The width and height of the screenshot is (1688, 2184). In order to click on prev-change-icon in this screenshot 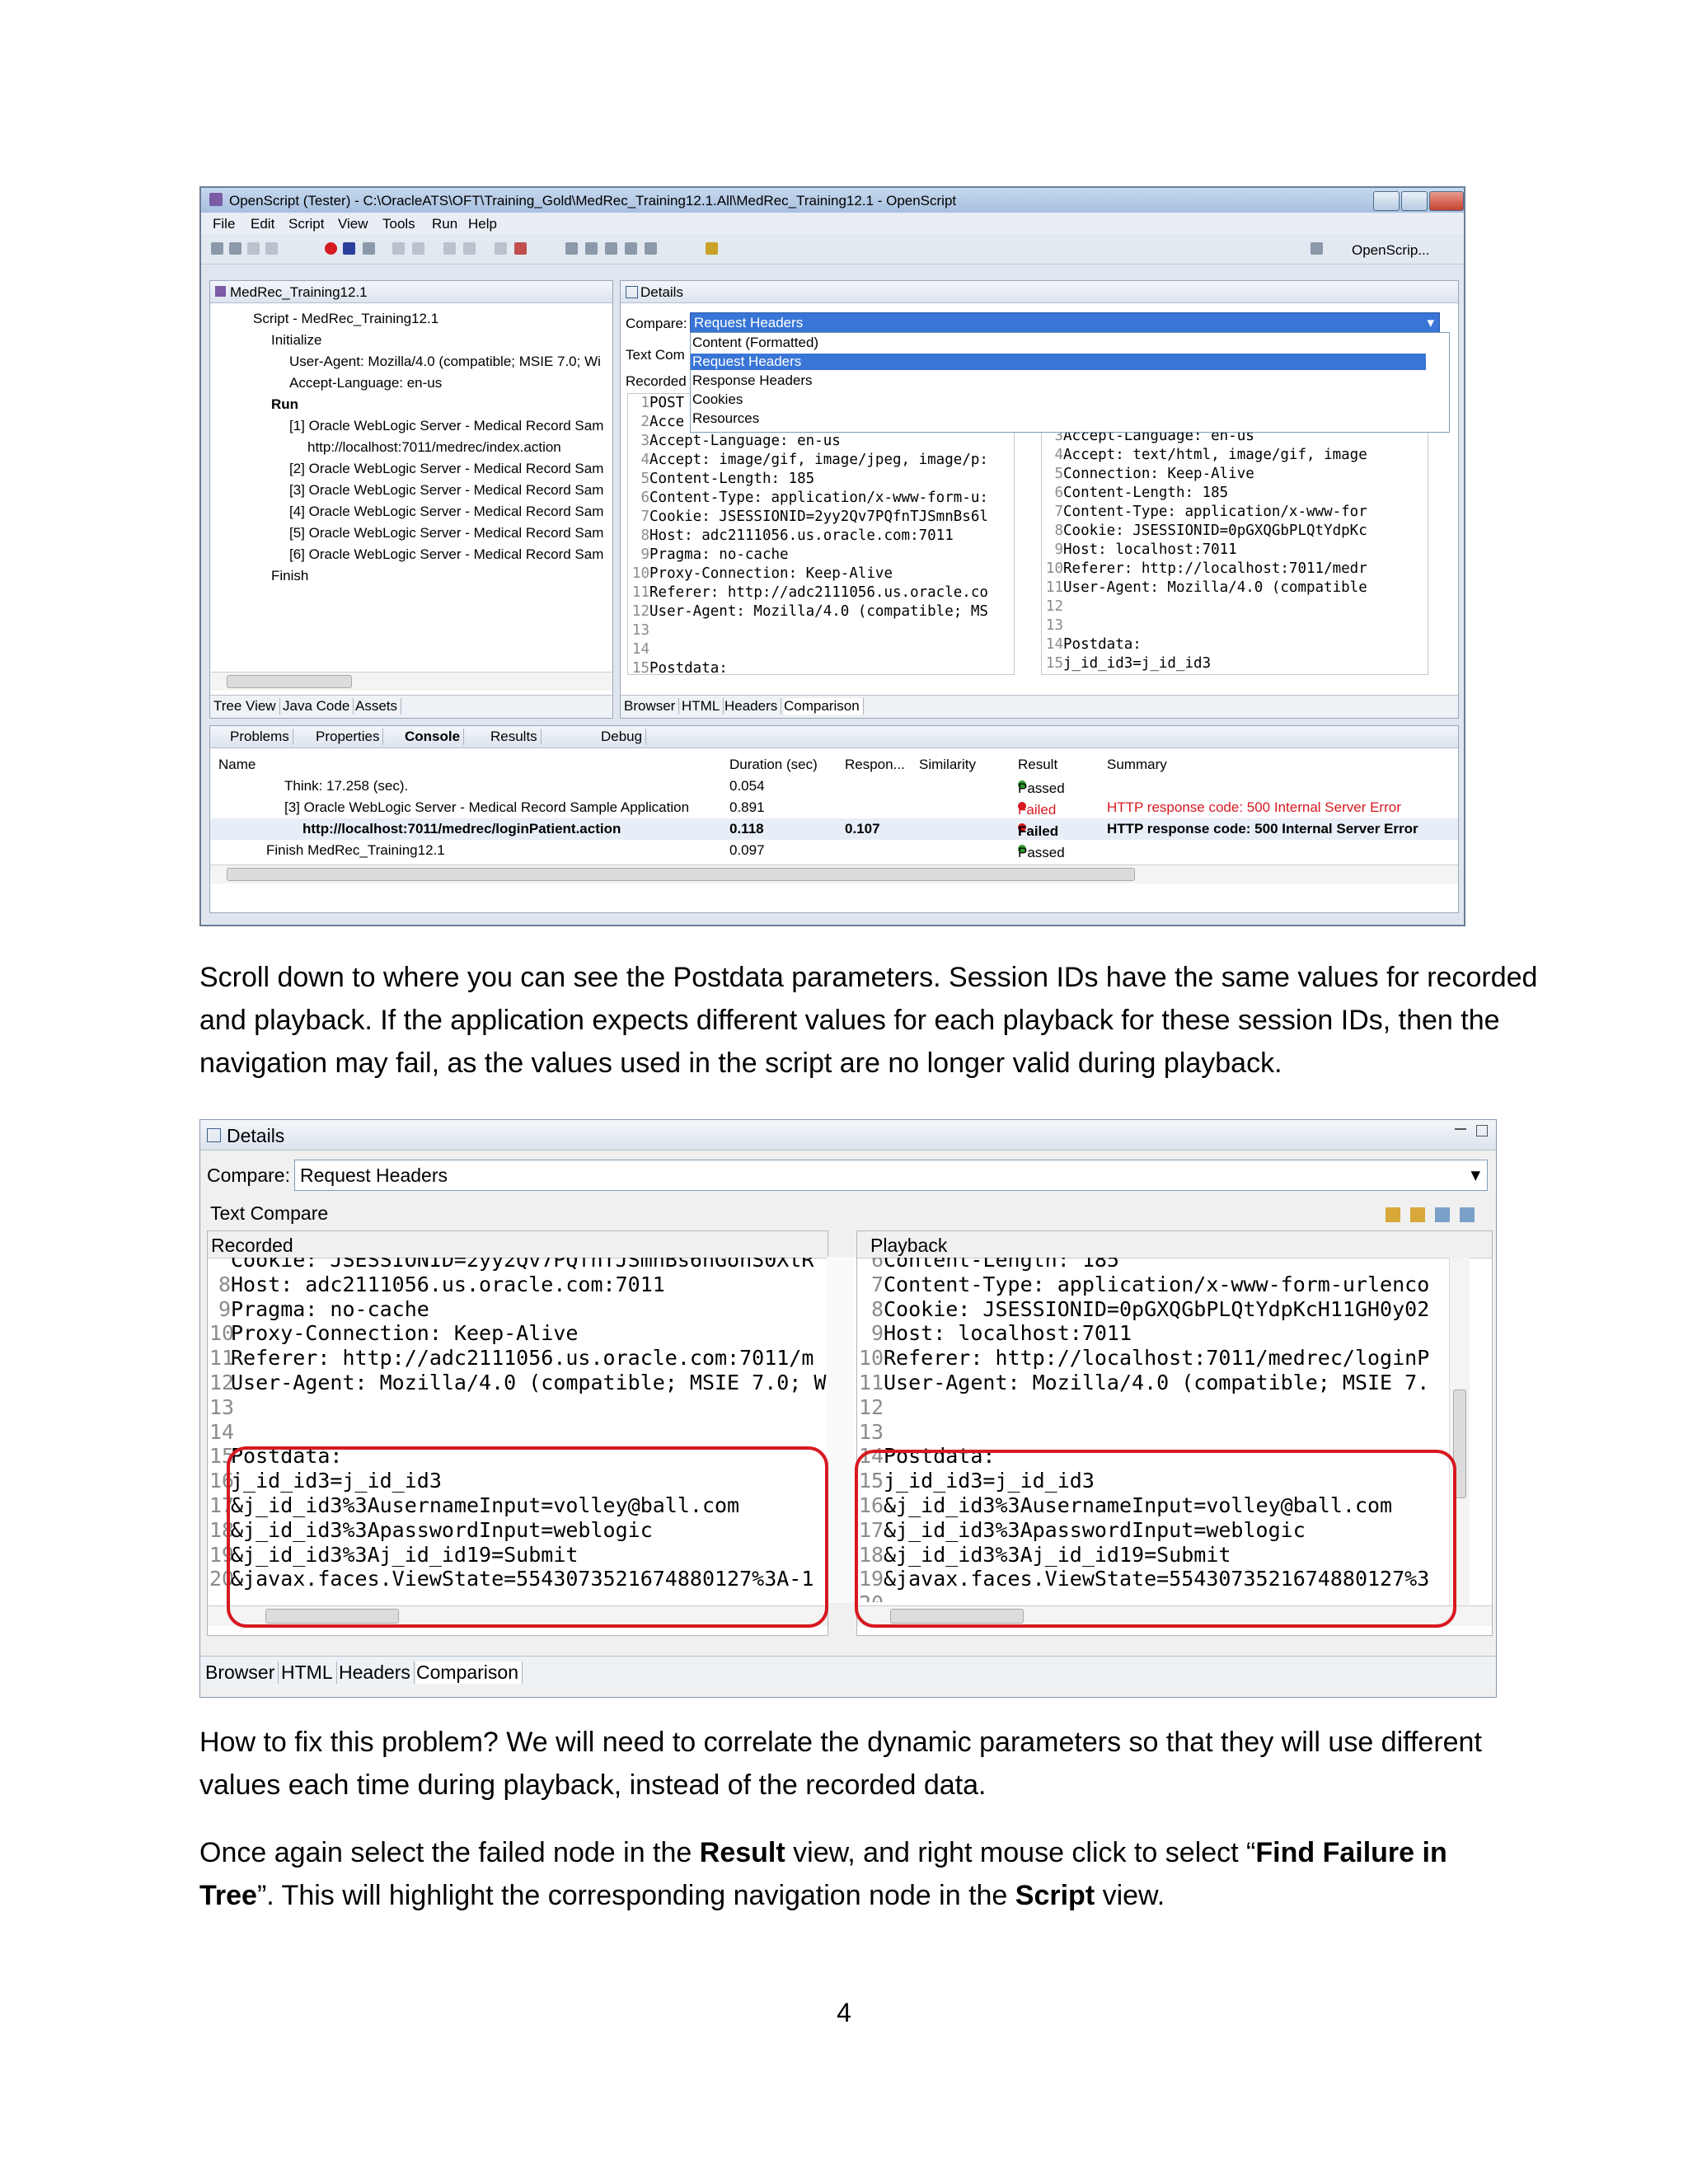, I will do `click(1443, 1214)`.